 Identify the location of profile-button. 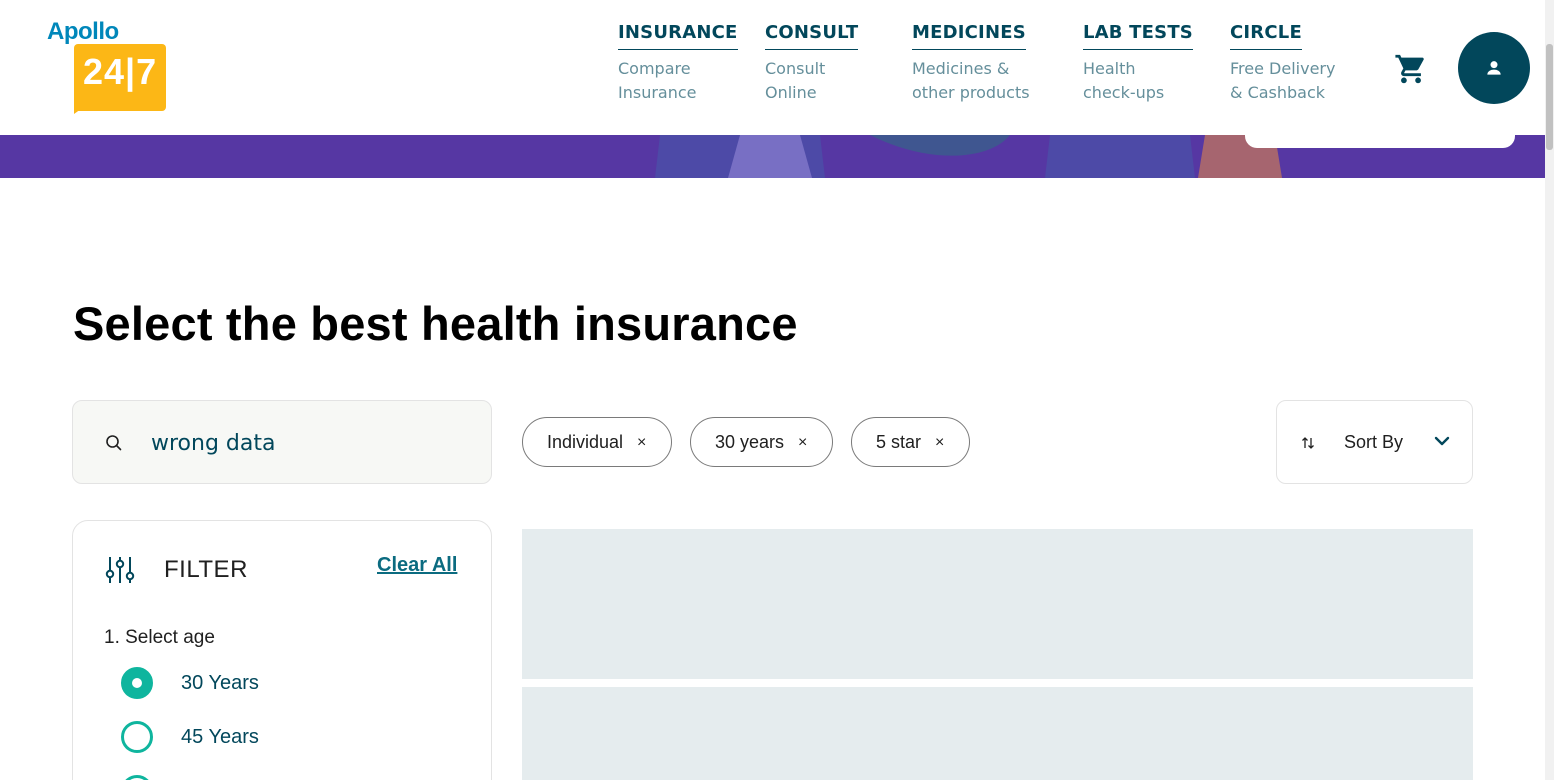
(1494, 68).